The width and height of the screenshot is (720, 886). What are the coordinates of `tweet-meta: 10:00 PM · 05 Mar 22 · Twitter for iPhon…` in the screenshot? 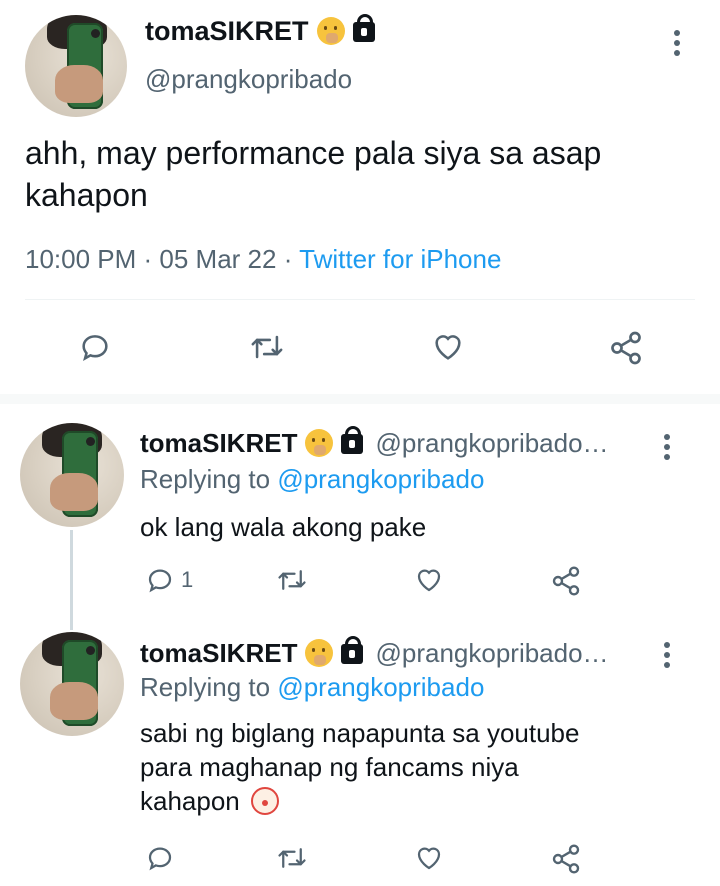 It's located at (263, 259).